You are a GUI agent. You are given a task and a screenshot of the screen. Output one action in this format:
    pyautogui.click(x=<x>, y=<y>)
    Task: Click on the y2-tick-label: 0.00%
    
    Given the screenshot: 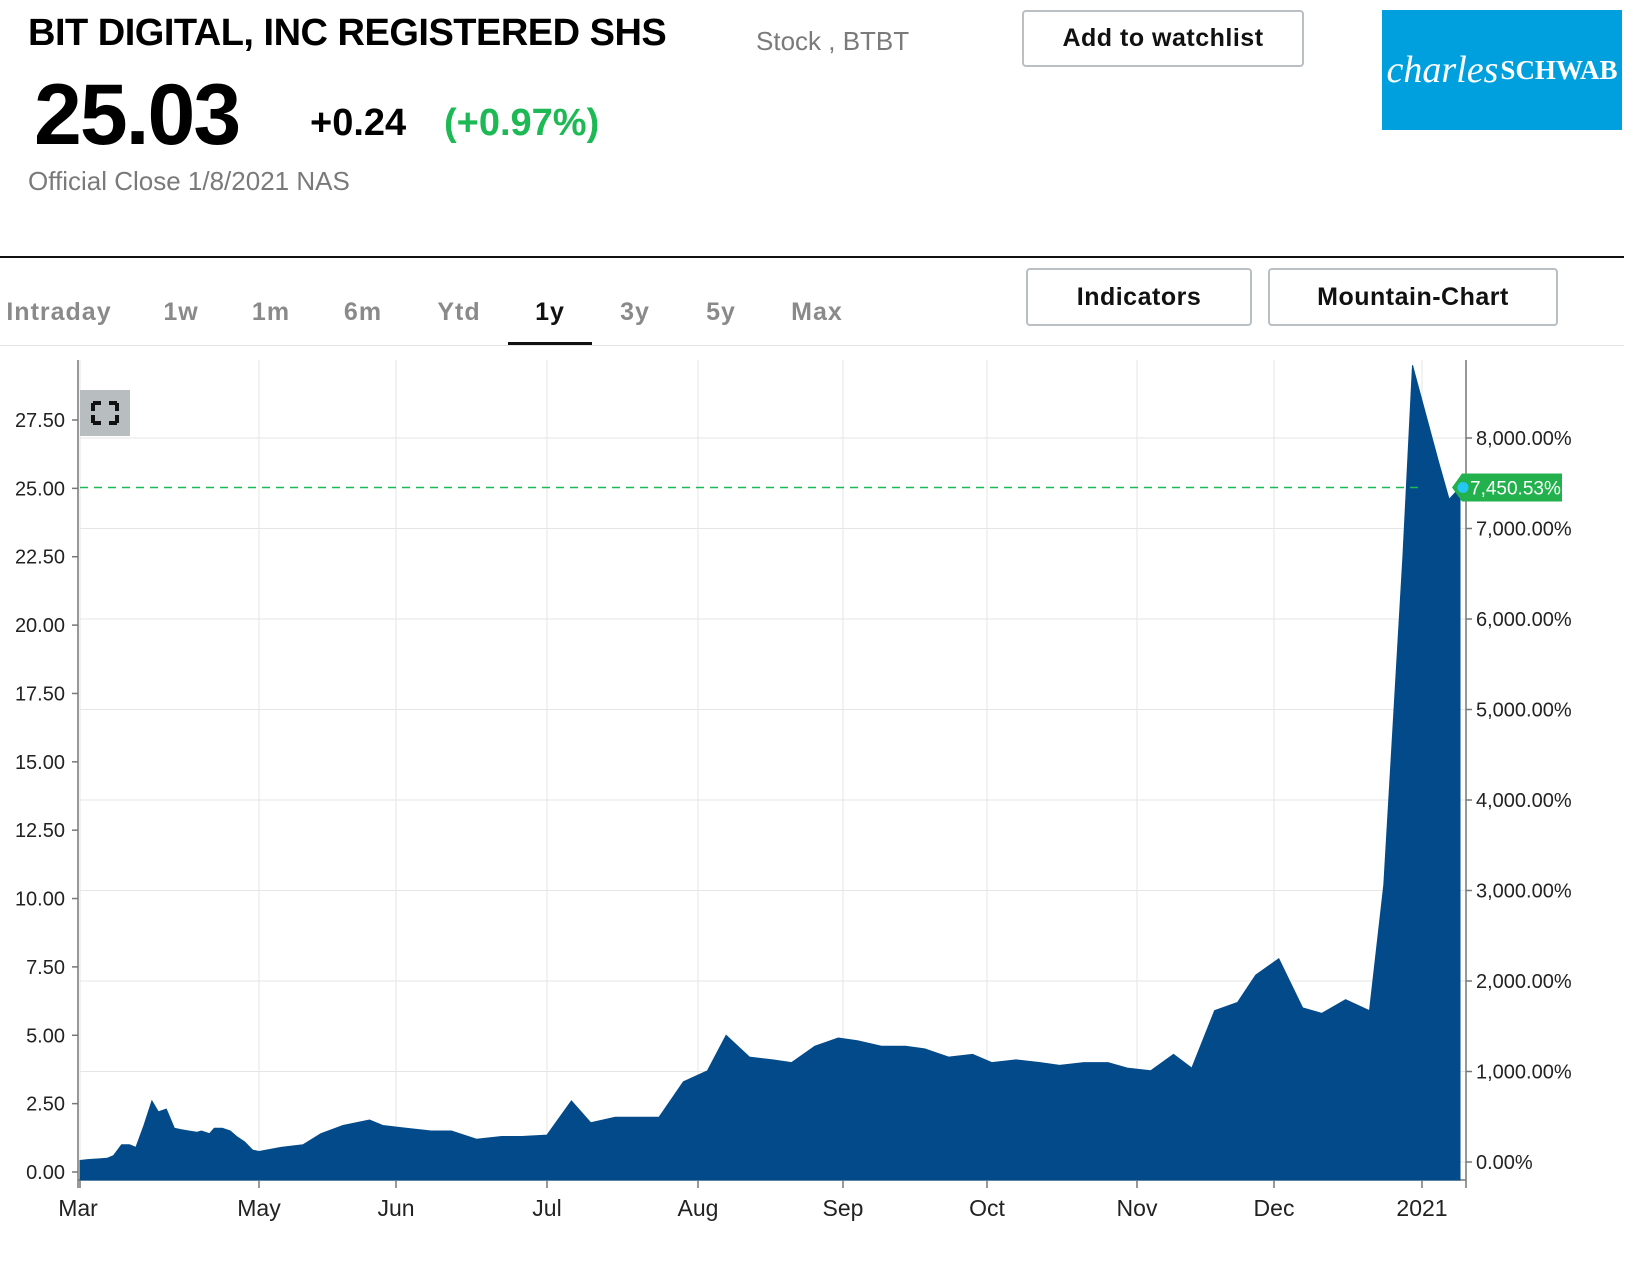 What is the action you would take?
    pyautogui.click(x=1504, y=1163)
    